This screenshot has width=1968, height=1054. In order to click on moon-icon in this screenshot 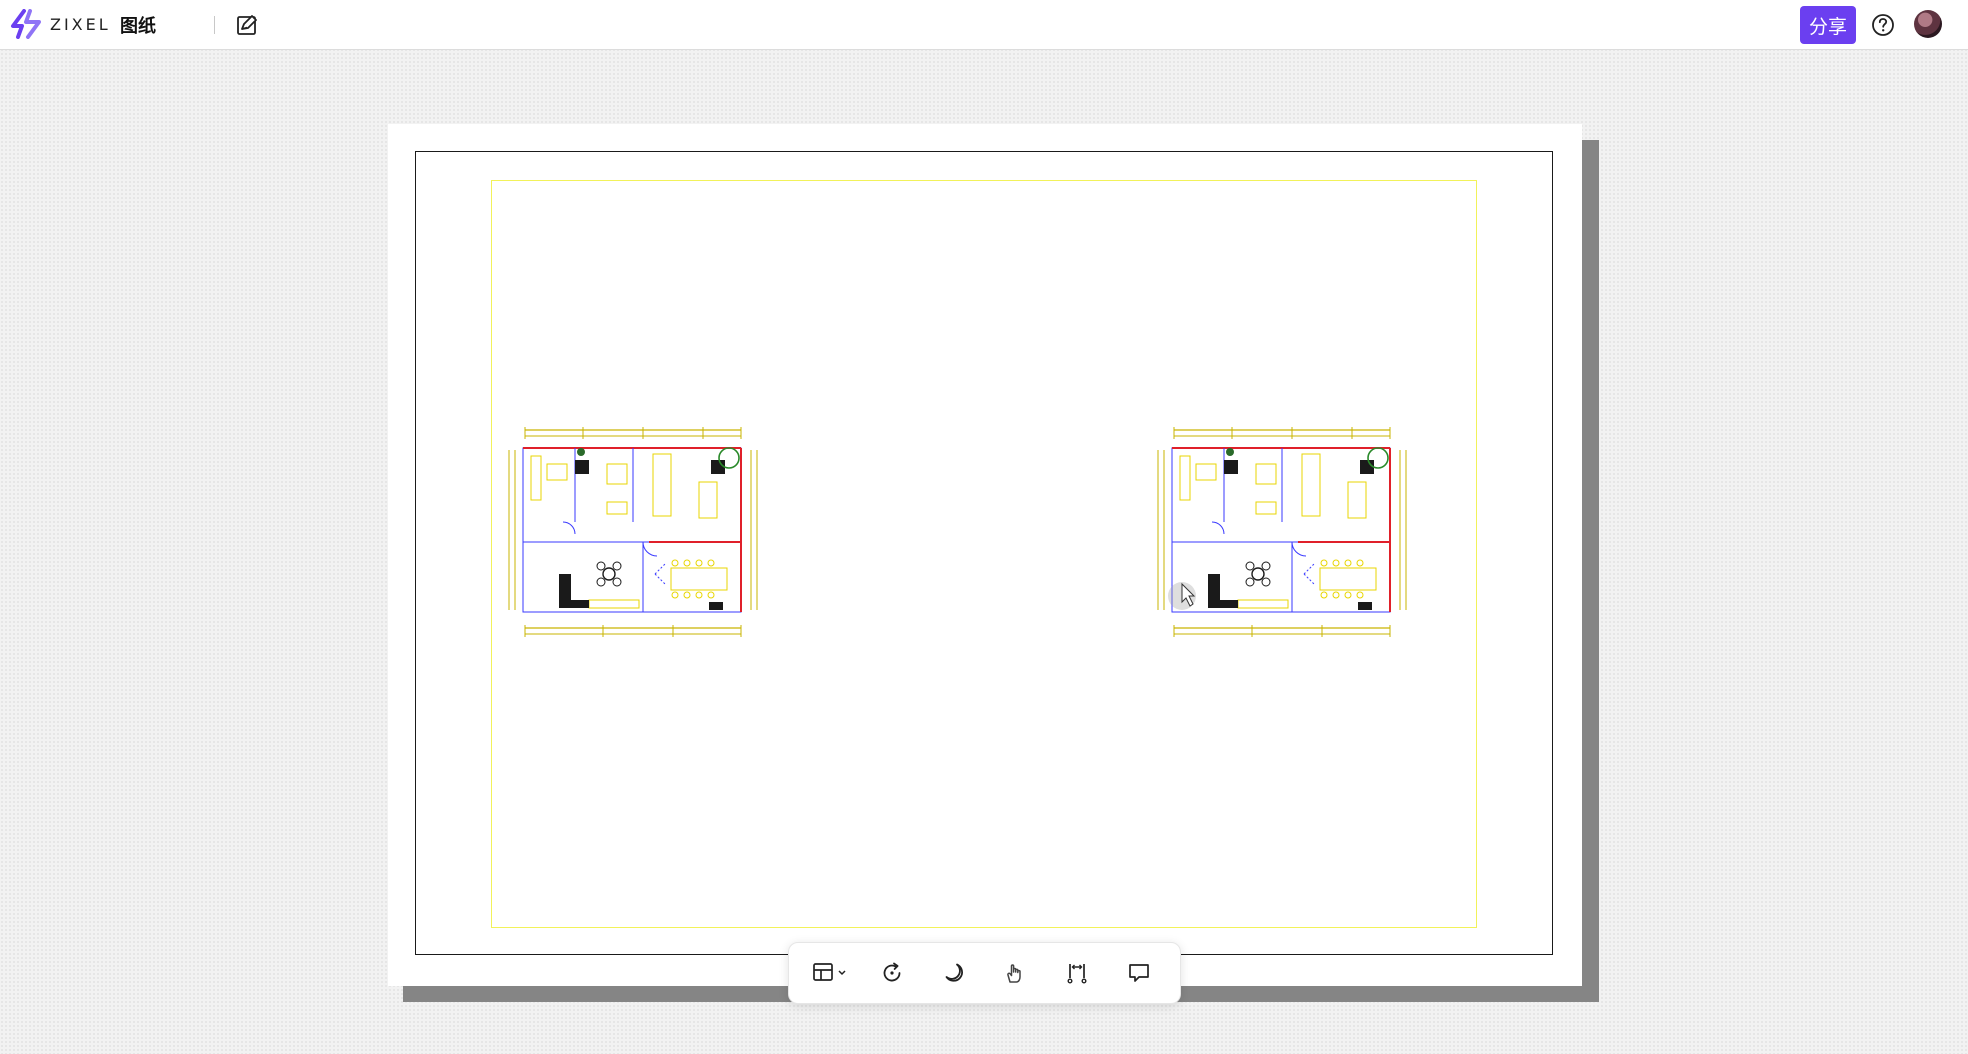, I will do `click(954, 972)`.